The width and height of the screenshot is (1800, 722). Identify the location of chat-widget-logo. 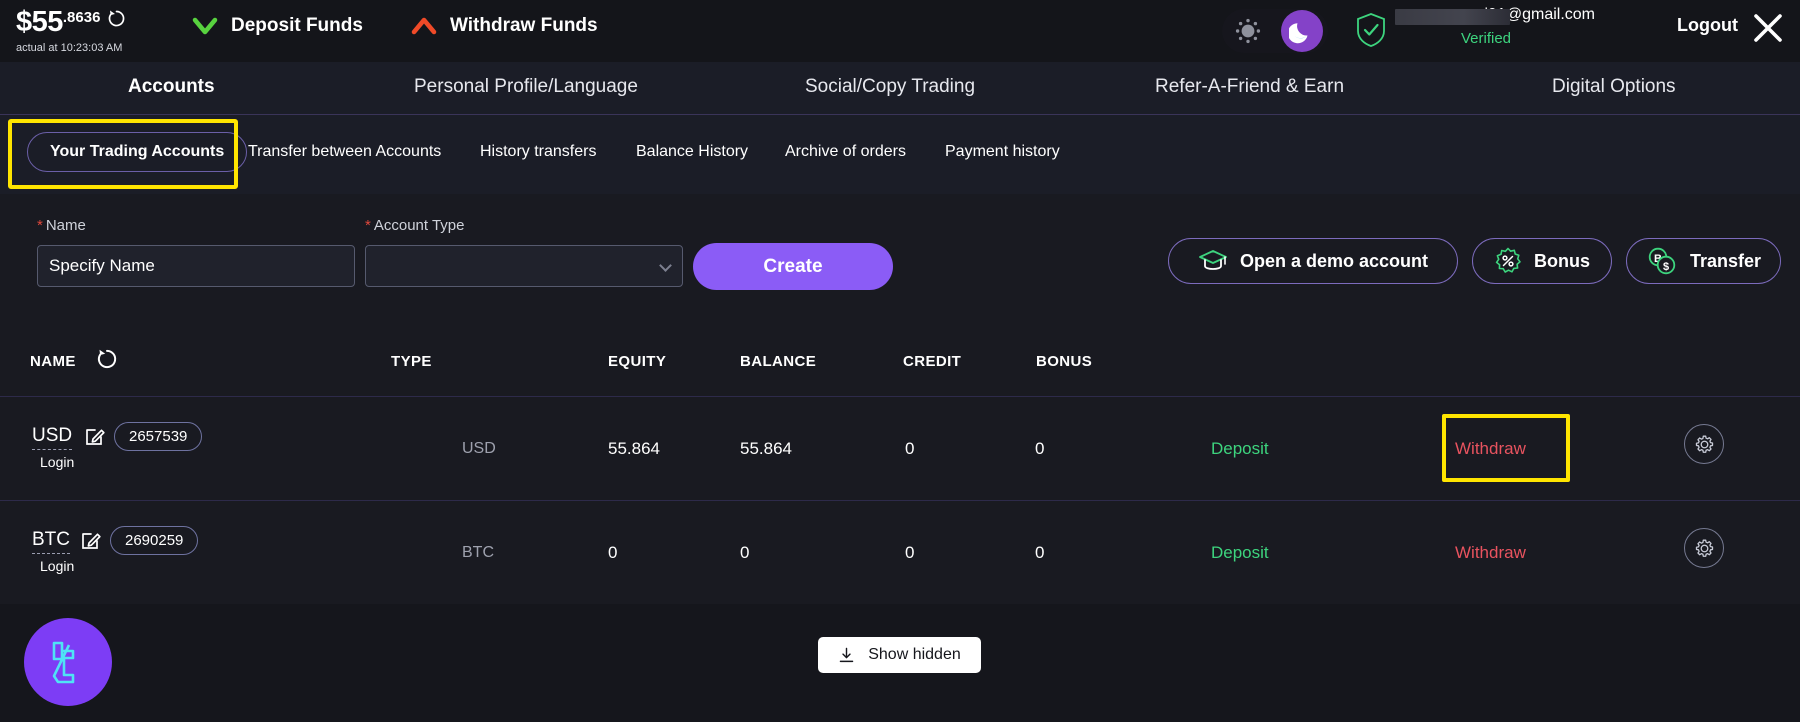
(68, 662).